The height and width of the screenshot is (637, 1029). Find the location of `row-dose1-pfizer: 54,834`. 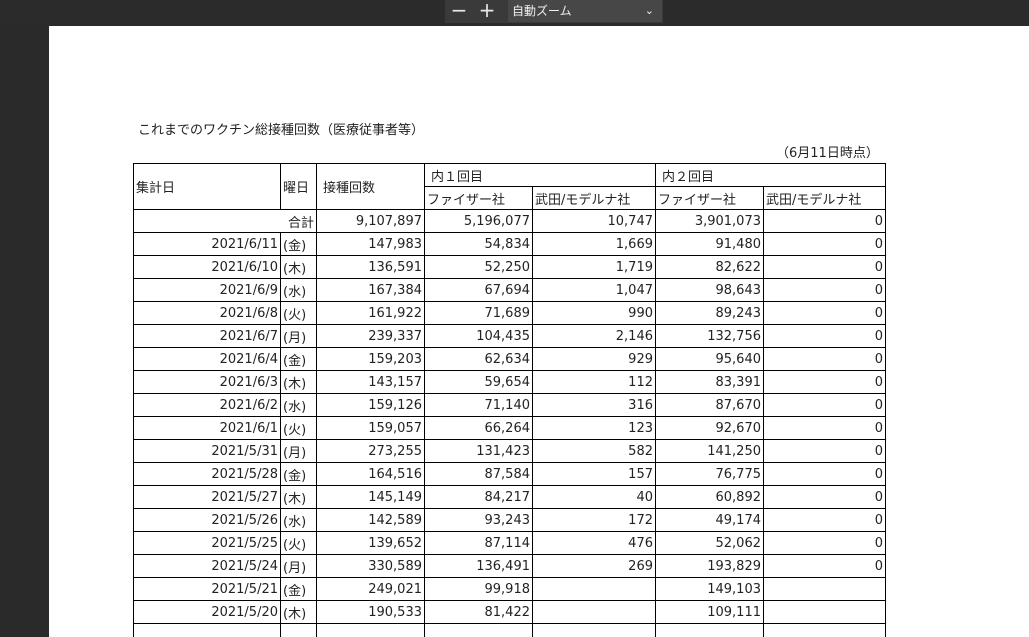

row-dose1-pfizer: 54,834 is located at coordinates (478, 244).